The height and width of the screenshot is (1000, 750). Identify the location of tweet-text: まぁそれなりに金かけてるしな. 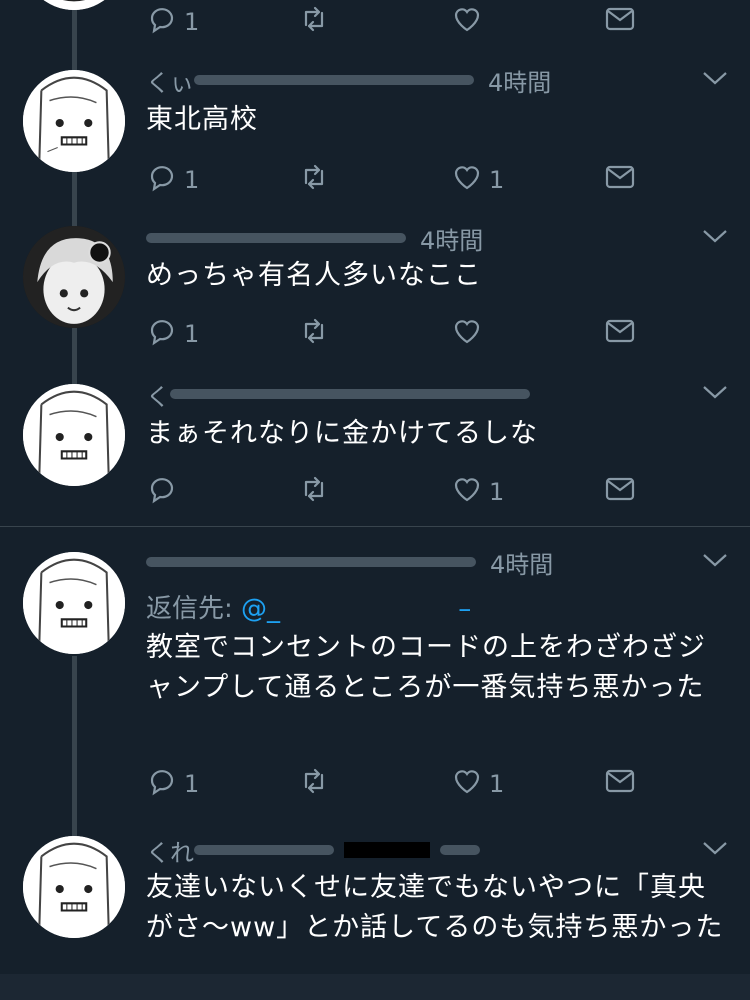
(342, 433).